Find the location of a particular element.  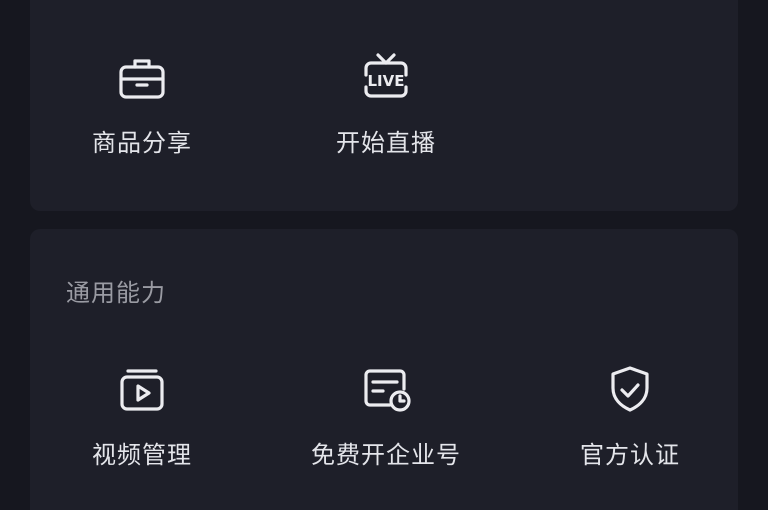

shield-check-icon is located at coordinates (630, 389).